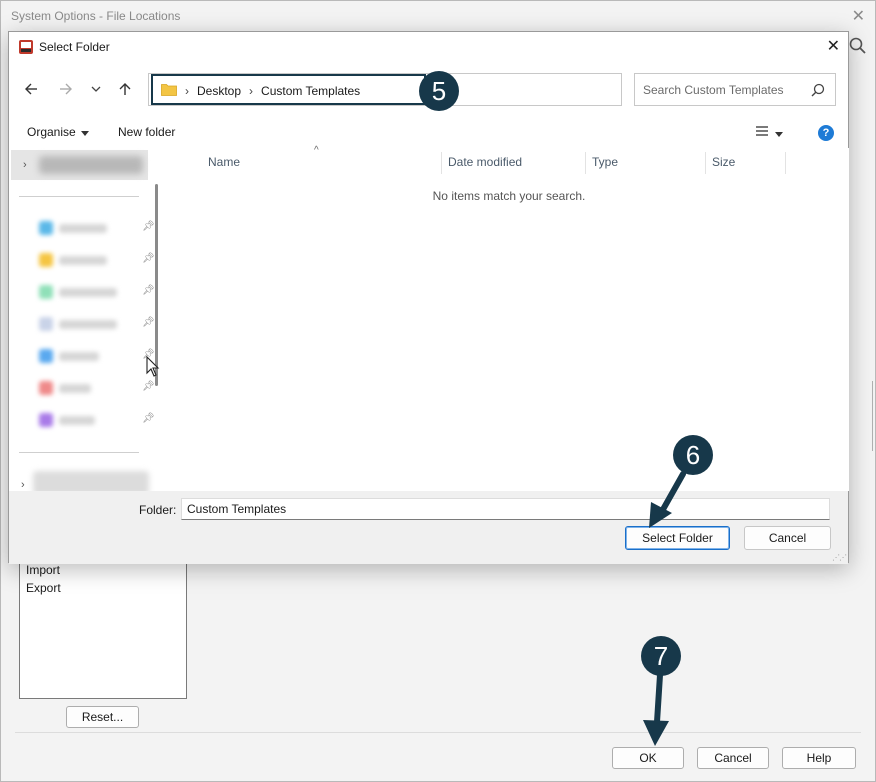 This screenshot has width=876, height=782. I want to click on dialog-titlebar: Select Folder ✕, so click(428, 47).